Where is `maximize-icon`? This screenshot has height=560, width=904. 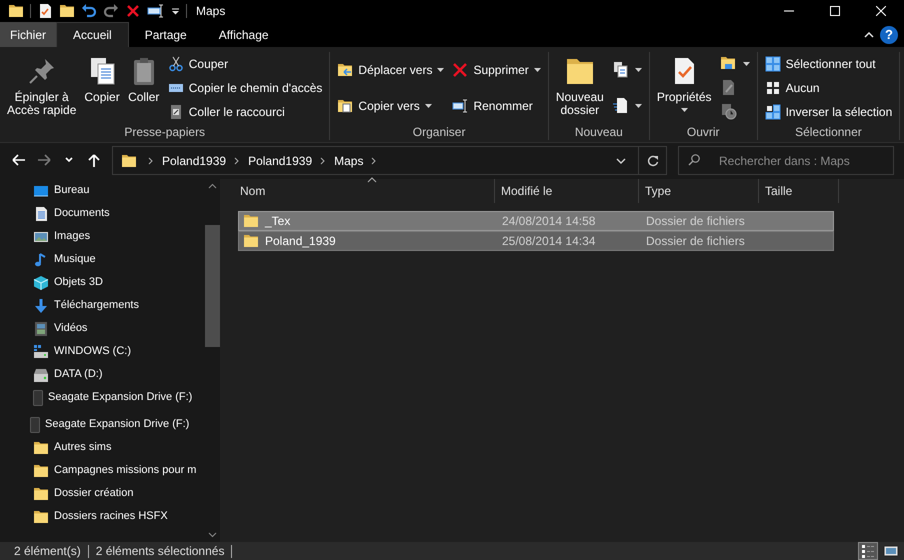 maximize-icon is located at coordinates (835, 11).